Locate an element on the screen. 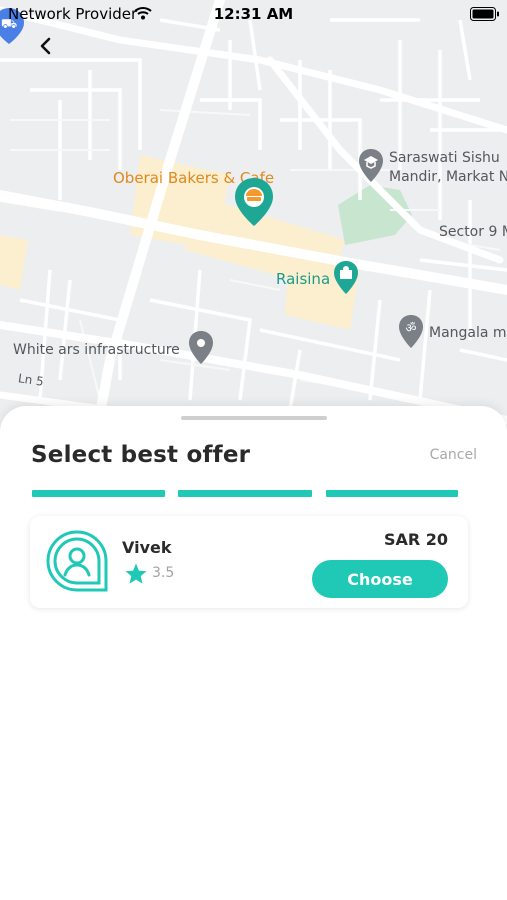  map-label-lane: Ln 5 is located at coordinates (31, 380).